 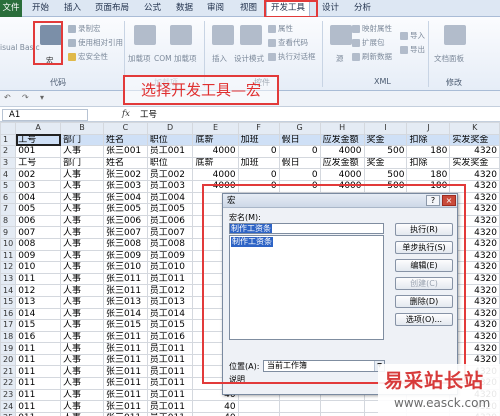 What do you see at coordinates (170, 151) in the screenshot?
I see `table-cell: 员工001` at bounding box center [170, 151].